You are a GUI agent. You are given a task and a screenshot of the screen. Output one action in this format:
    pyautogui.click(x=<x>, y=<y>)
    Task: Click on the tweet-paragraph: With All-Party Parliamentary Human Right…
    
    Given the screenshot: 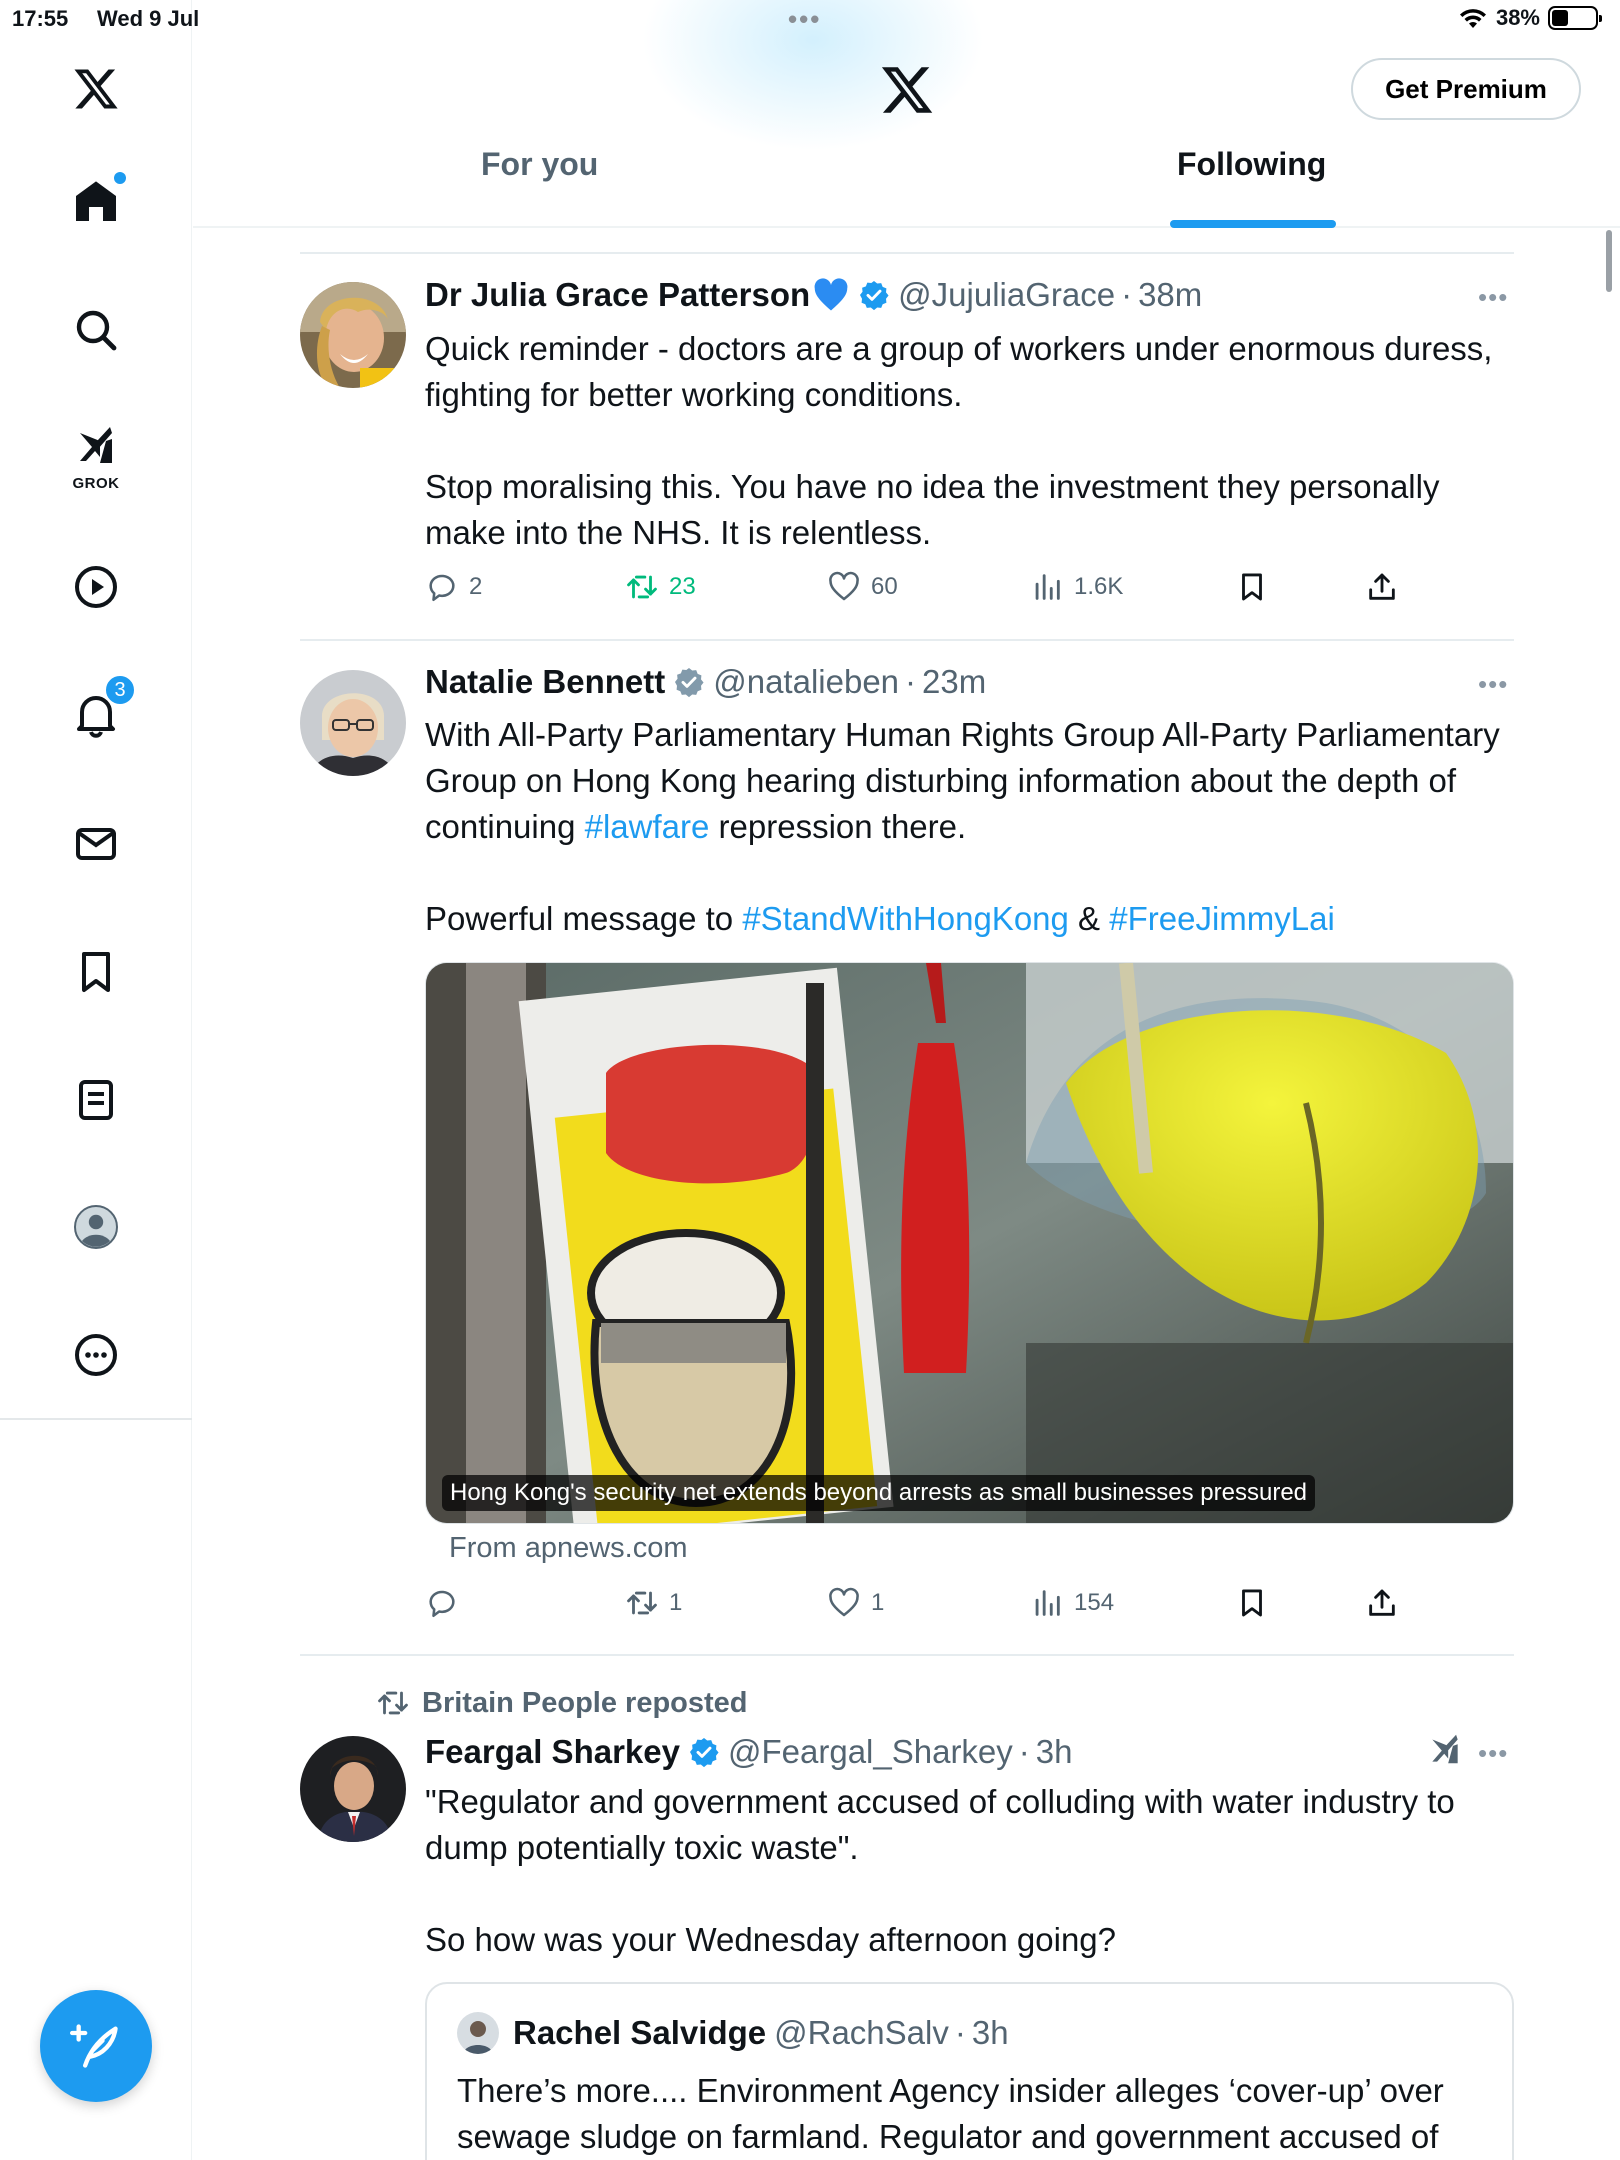 What is the action you would take?
    pyautogui.click(x=962, y=780)
    